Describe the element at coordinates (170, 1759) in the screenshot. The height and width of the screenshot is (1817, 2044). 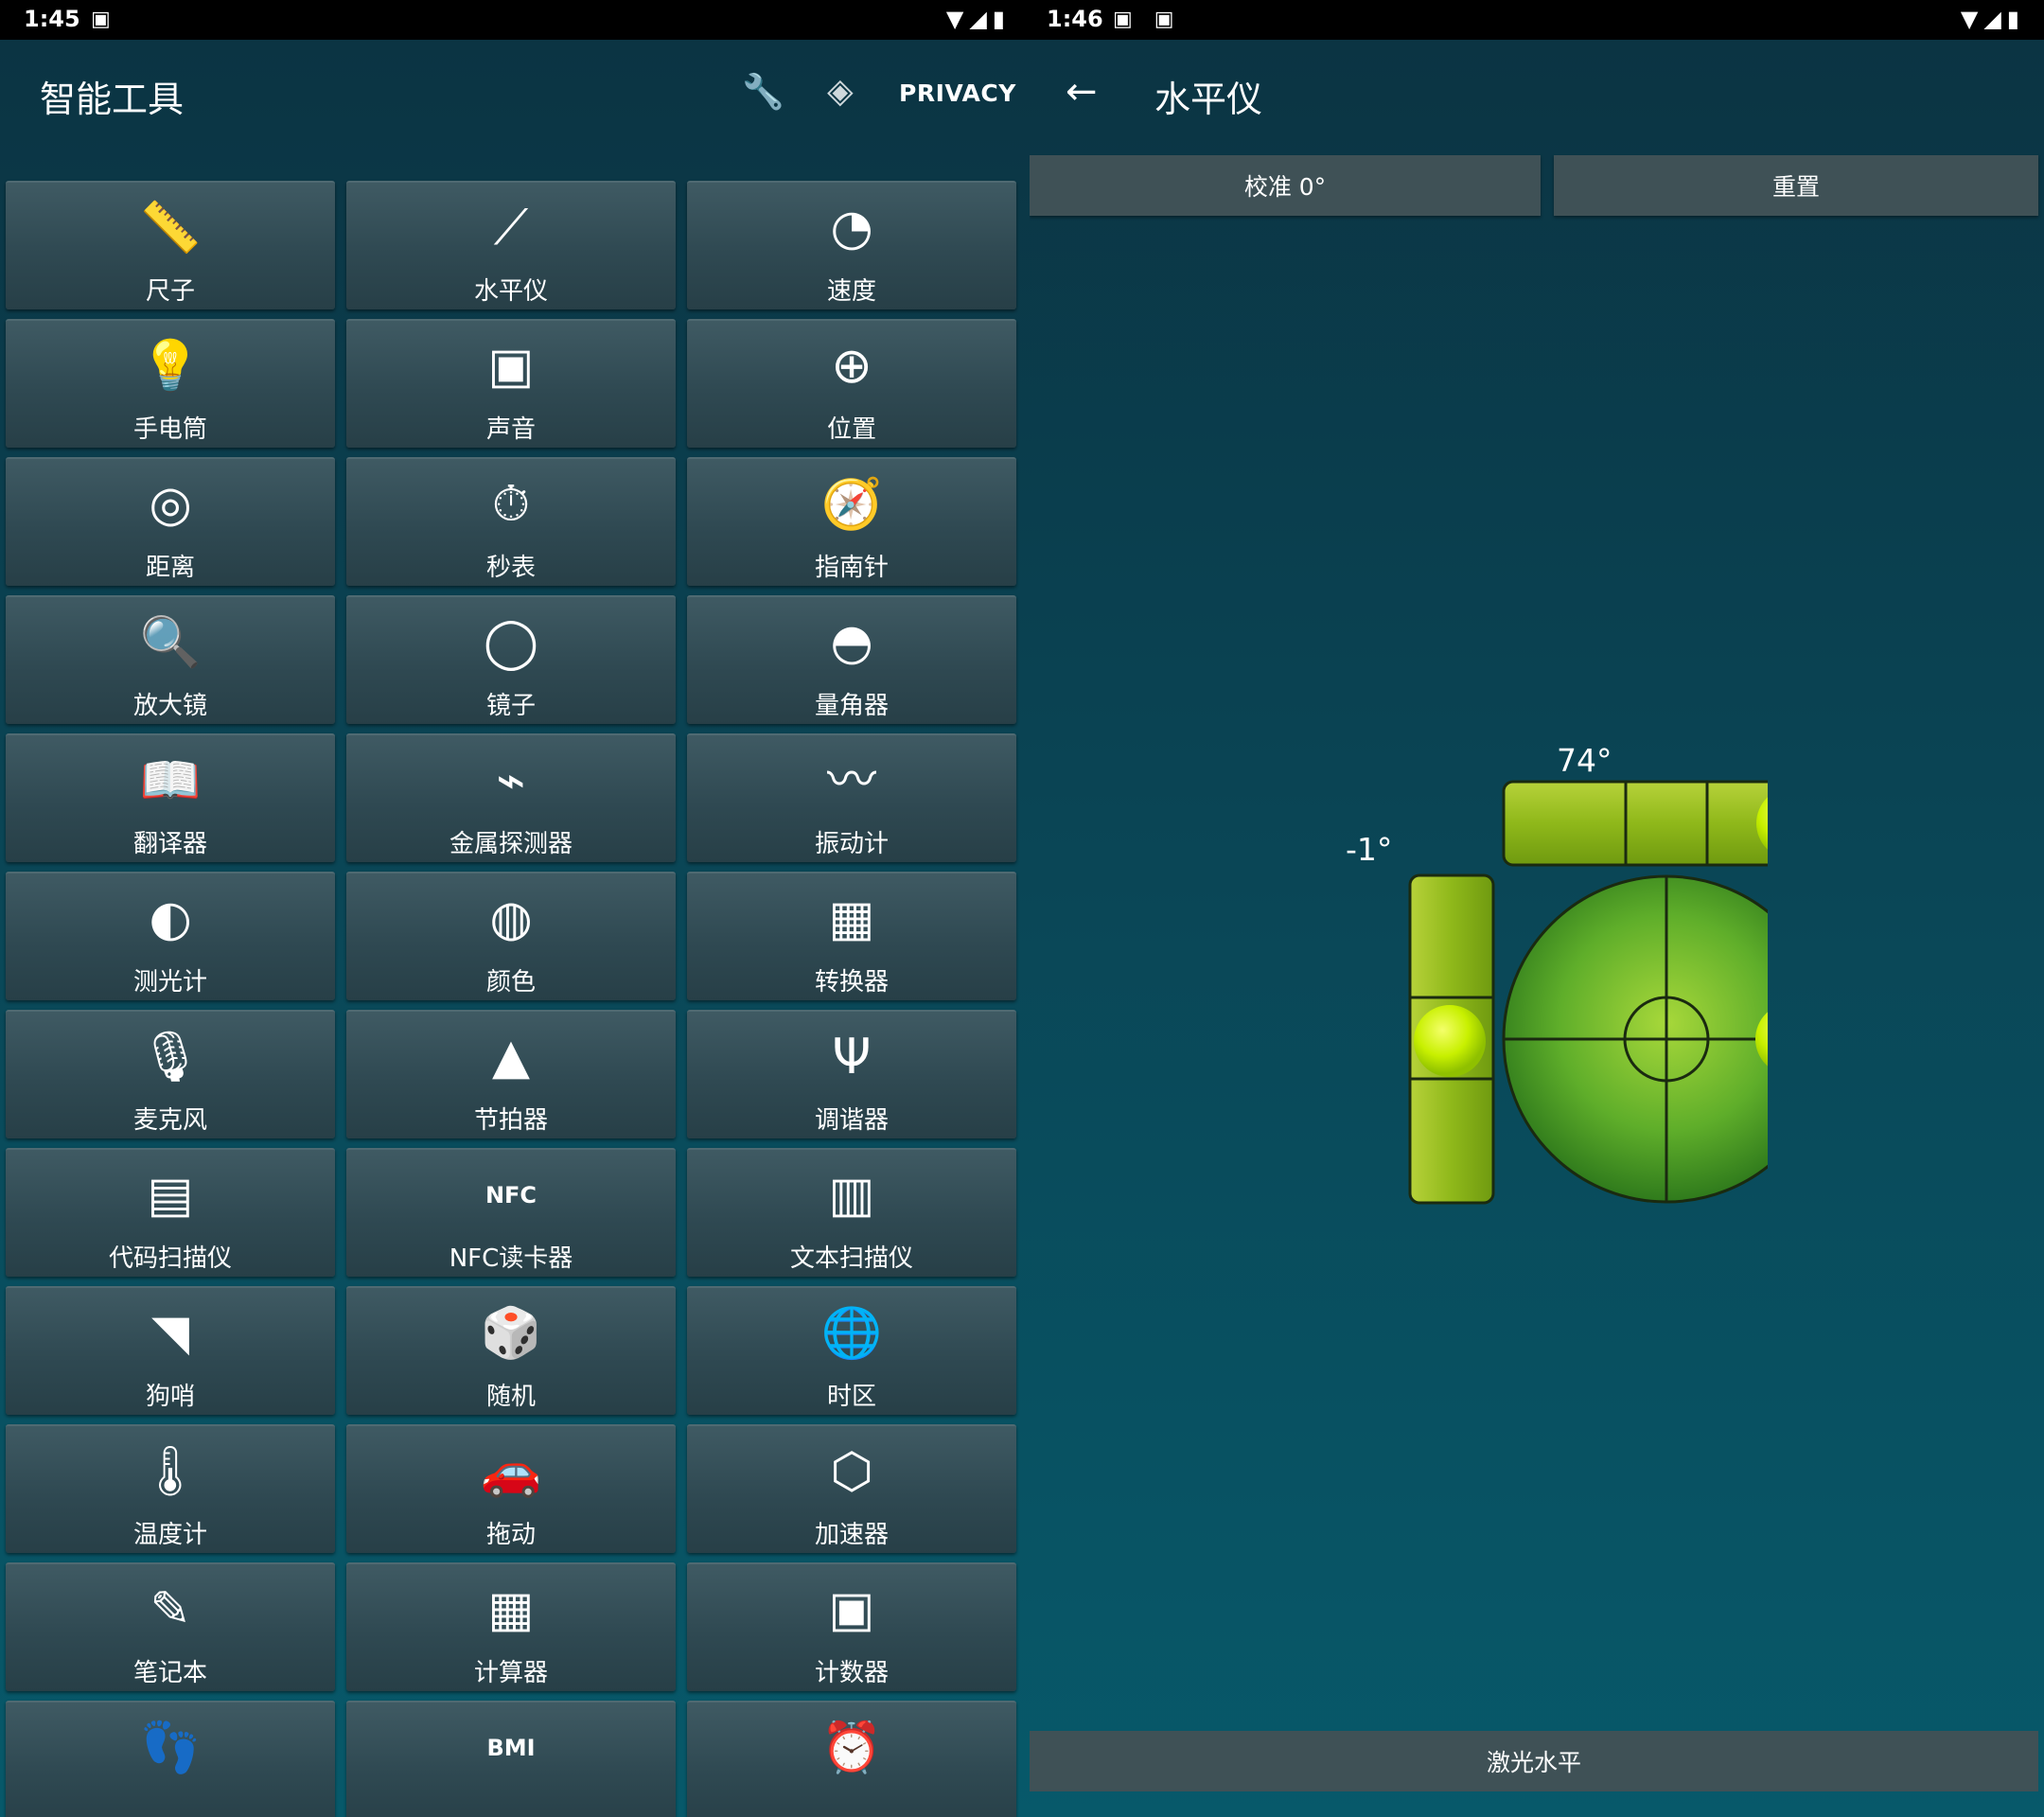
I see `tool-tile: 👣` at that location.